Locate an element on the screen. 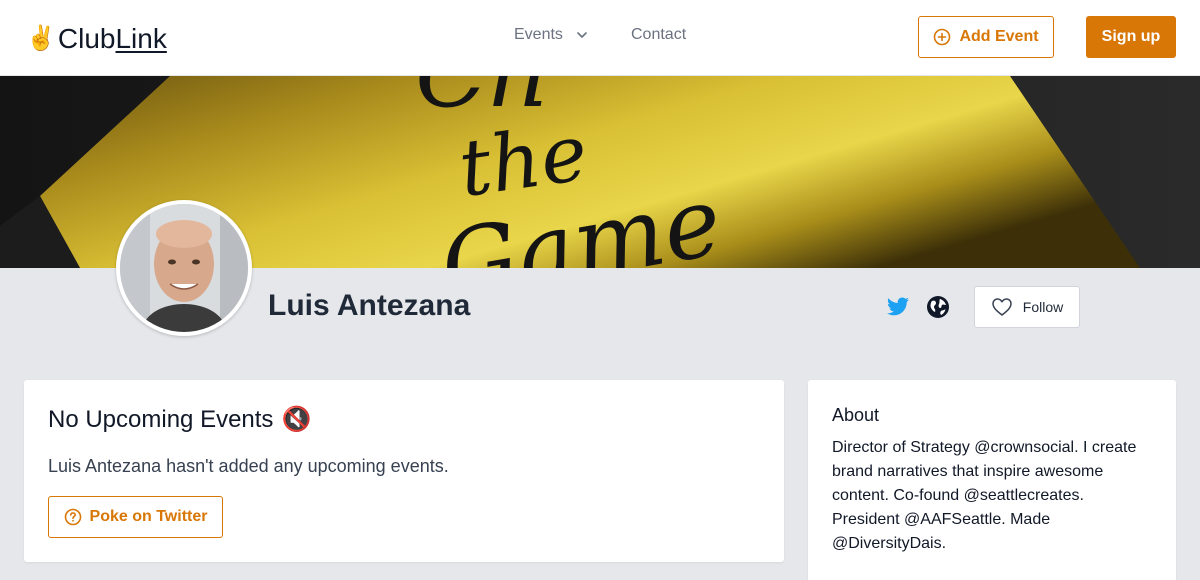  question-circle-icon is located at coordinates (72, 517).